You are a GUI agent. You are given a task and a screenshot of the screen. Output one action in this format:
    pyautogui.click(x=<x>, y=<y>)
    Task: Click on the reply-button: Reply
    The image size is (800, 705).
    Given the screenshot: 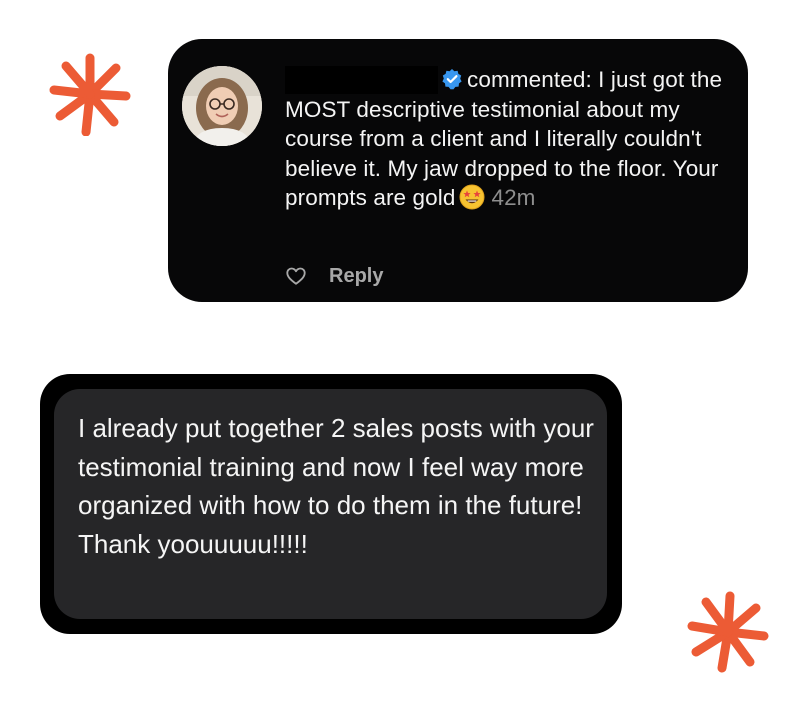 What is the action you would take?
    pyautogui.click(x=356, y=276)
    